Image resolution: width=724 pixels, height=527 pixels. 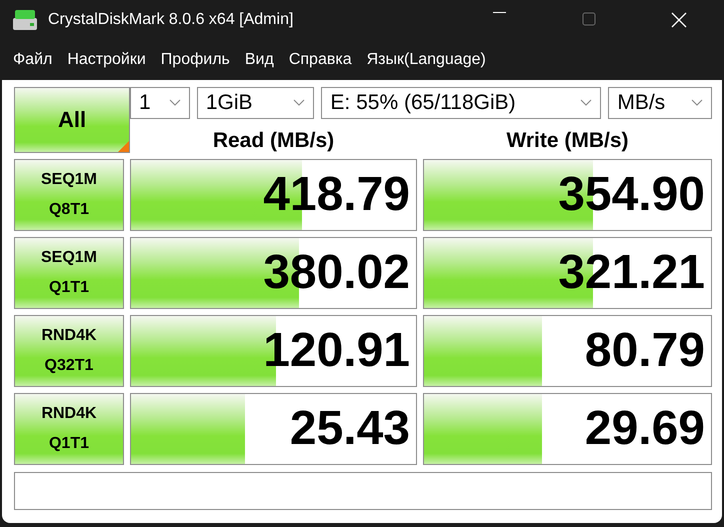 I want to click on column-header: Write (MB/s), so click(x=567, y=141).